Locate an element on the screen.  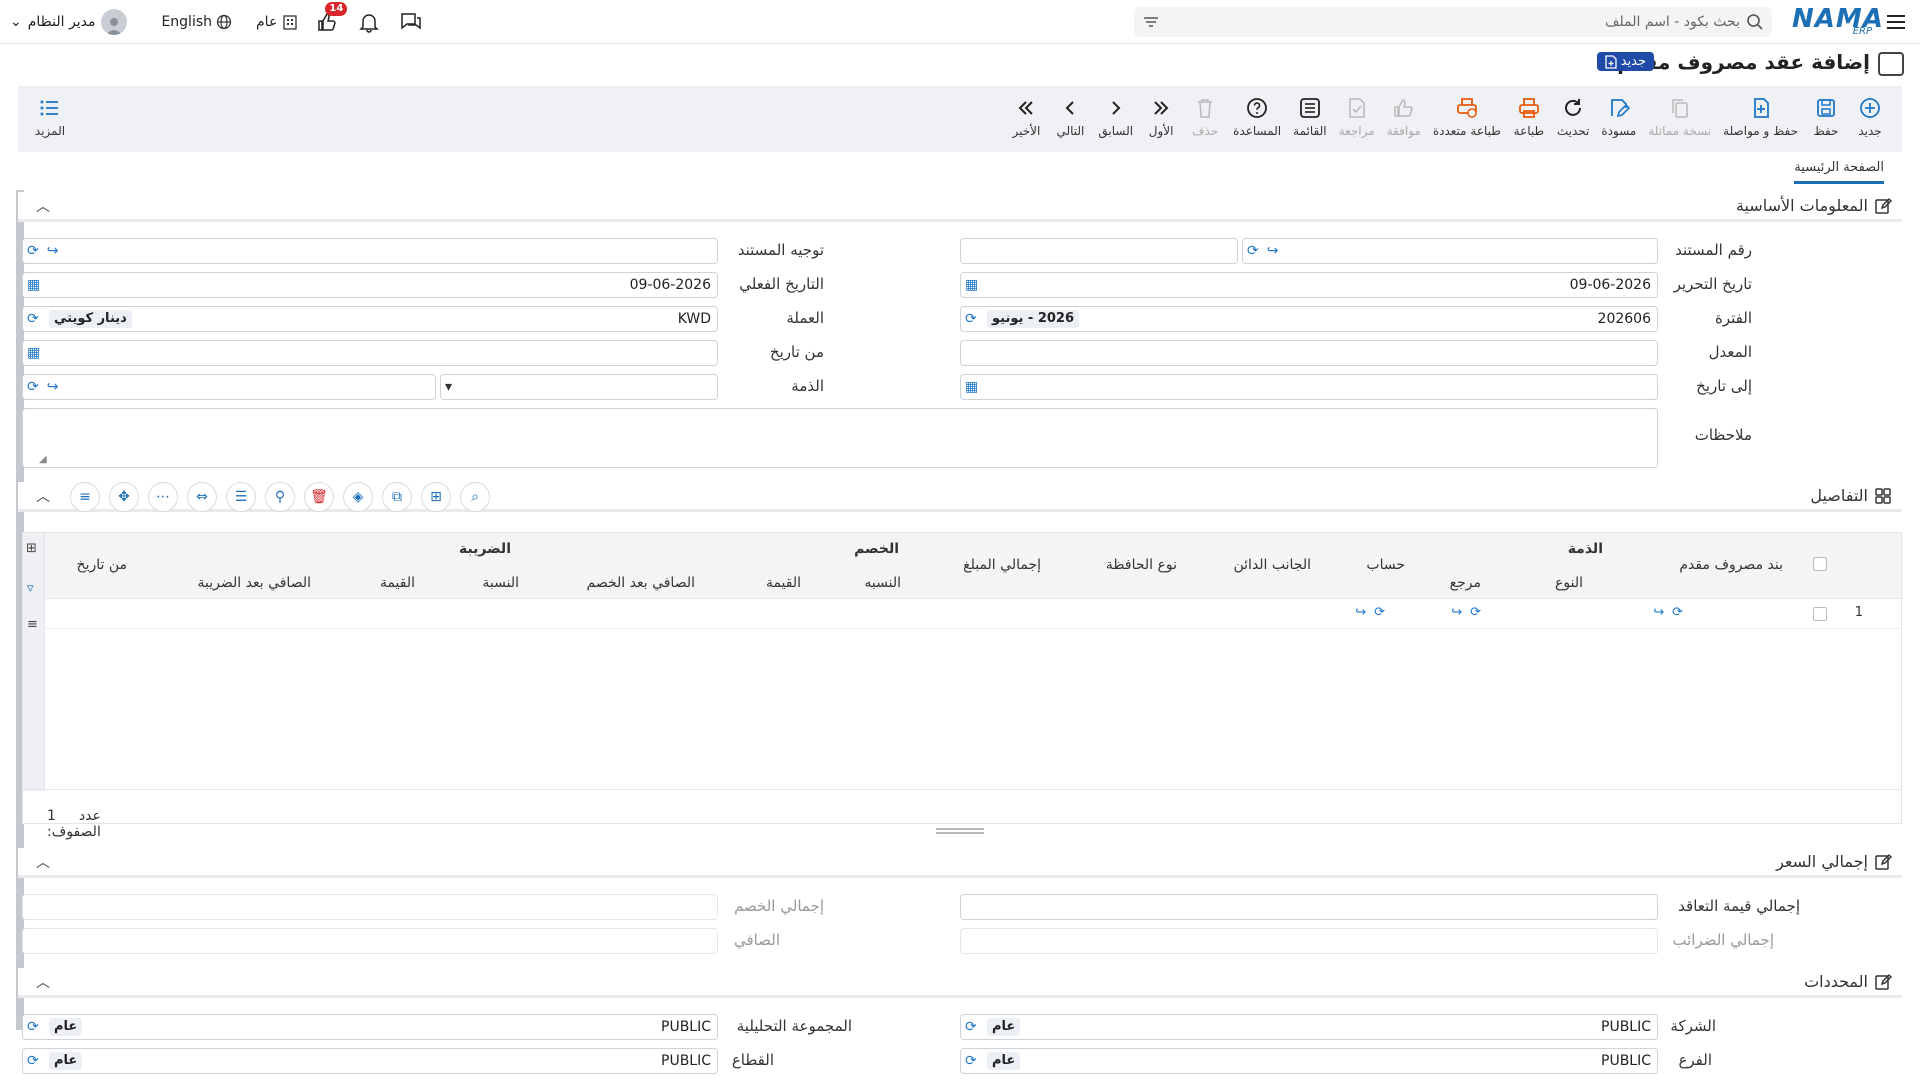
to-date-field: ▦ is located at coordinates (1309, 387).